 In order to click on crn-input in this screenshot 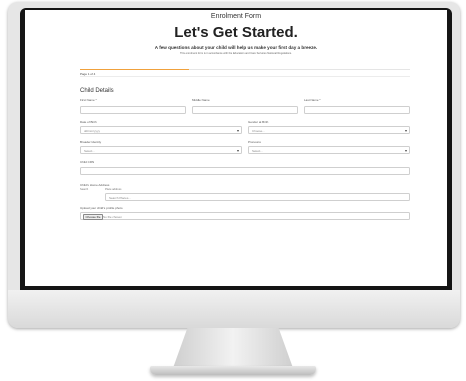, I will do `click(245, 171)`.